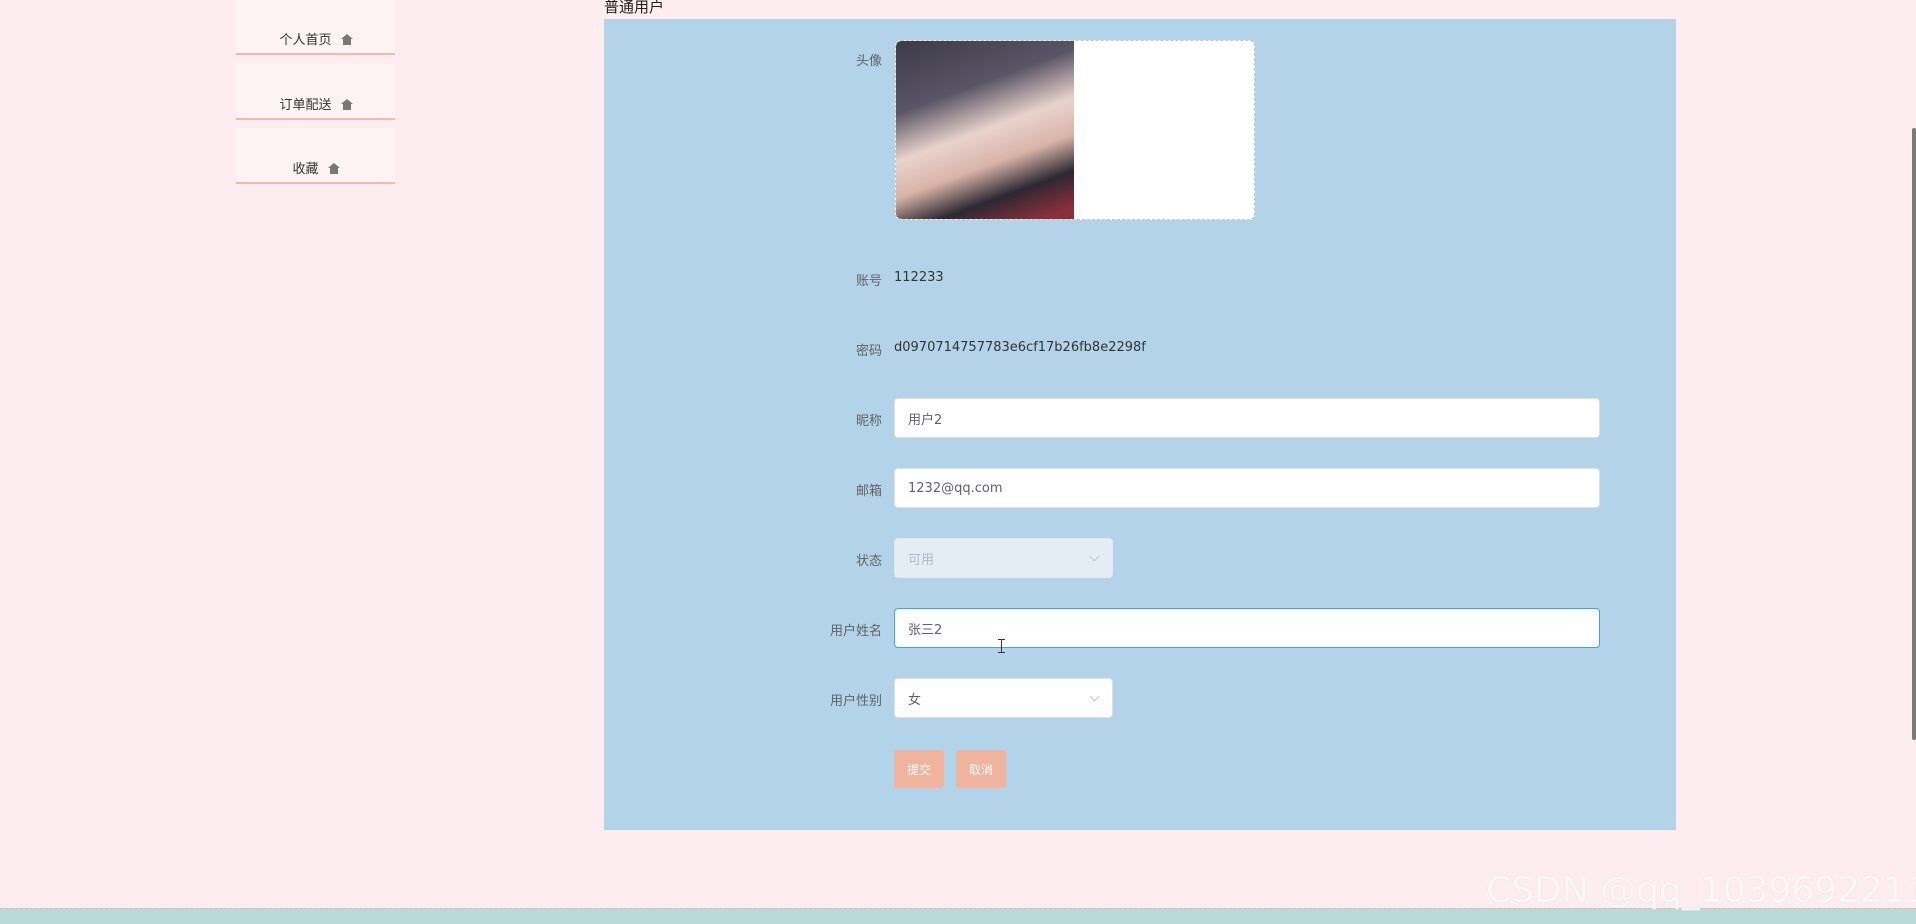 This screenshot has height=924, width=1916. I want to click on sidebar-item-label: 收藏, so click(305, 169).